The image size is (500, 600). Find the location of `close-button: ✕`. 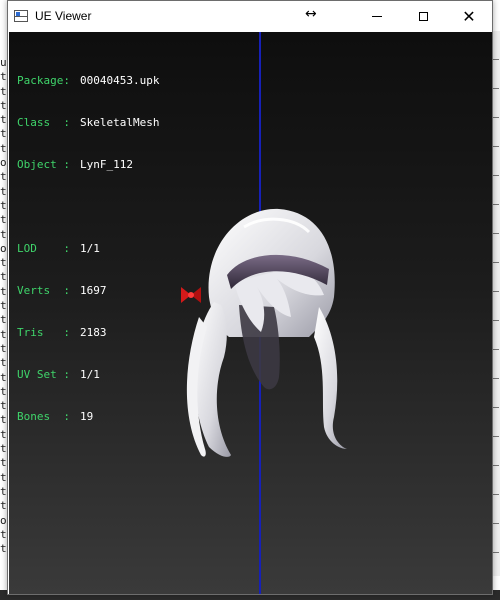

close-button: ✕ is located at coordinates (469, 16).